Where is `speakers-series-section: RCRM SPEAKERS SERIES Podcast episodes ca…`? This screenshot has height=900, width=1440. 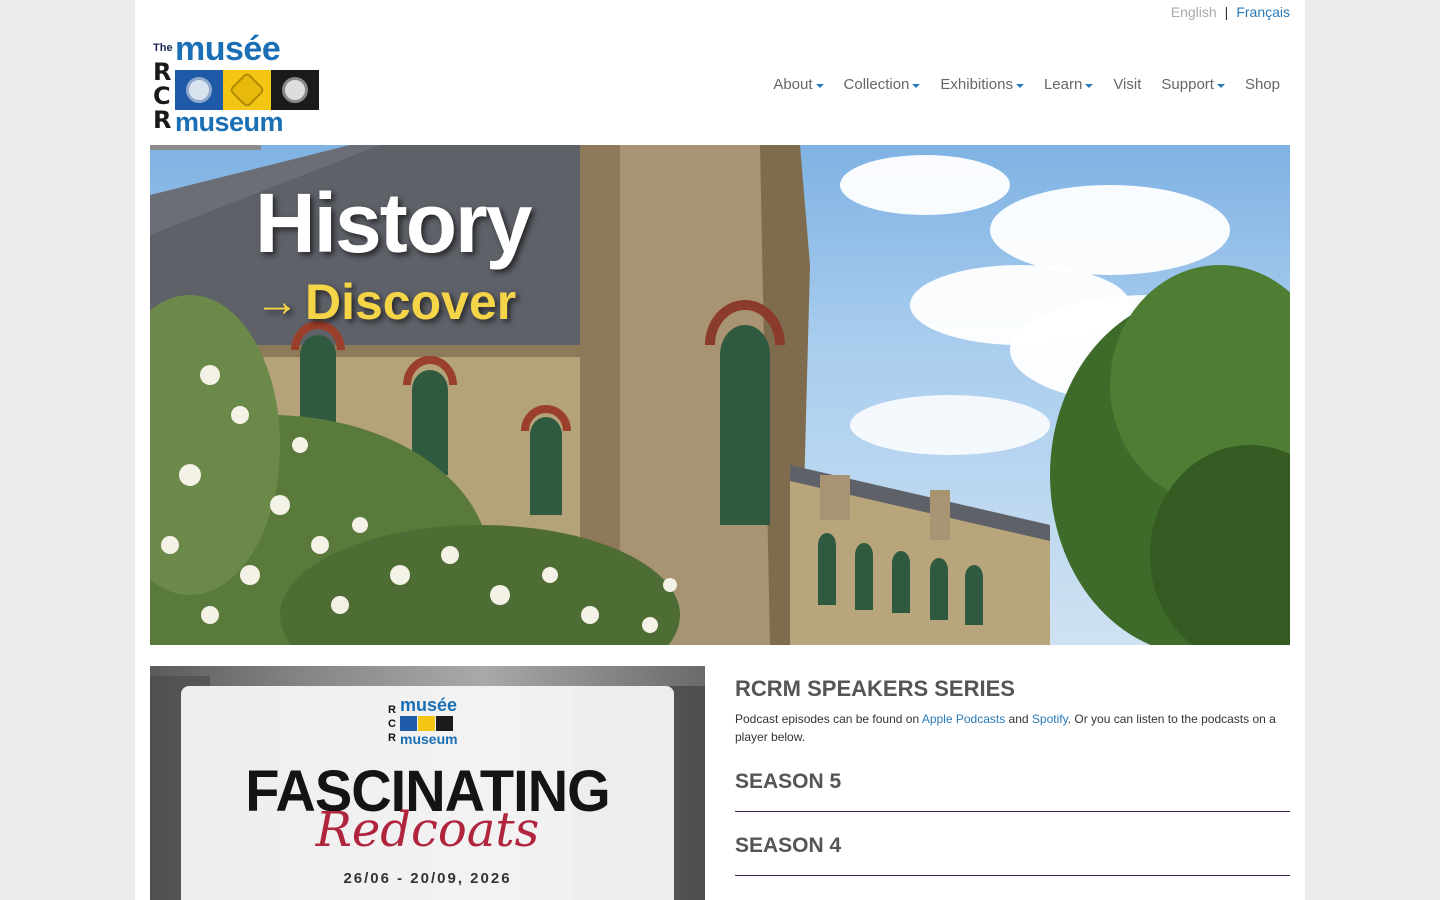 speakers-series-section: RCRM SPEAKERS SERIES Podcast episodes ca… is located at coordinates (1012, 776).